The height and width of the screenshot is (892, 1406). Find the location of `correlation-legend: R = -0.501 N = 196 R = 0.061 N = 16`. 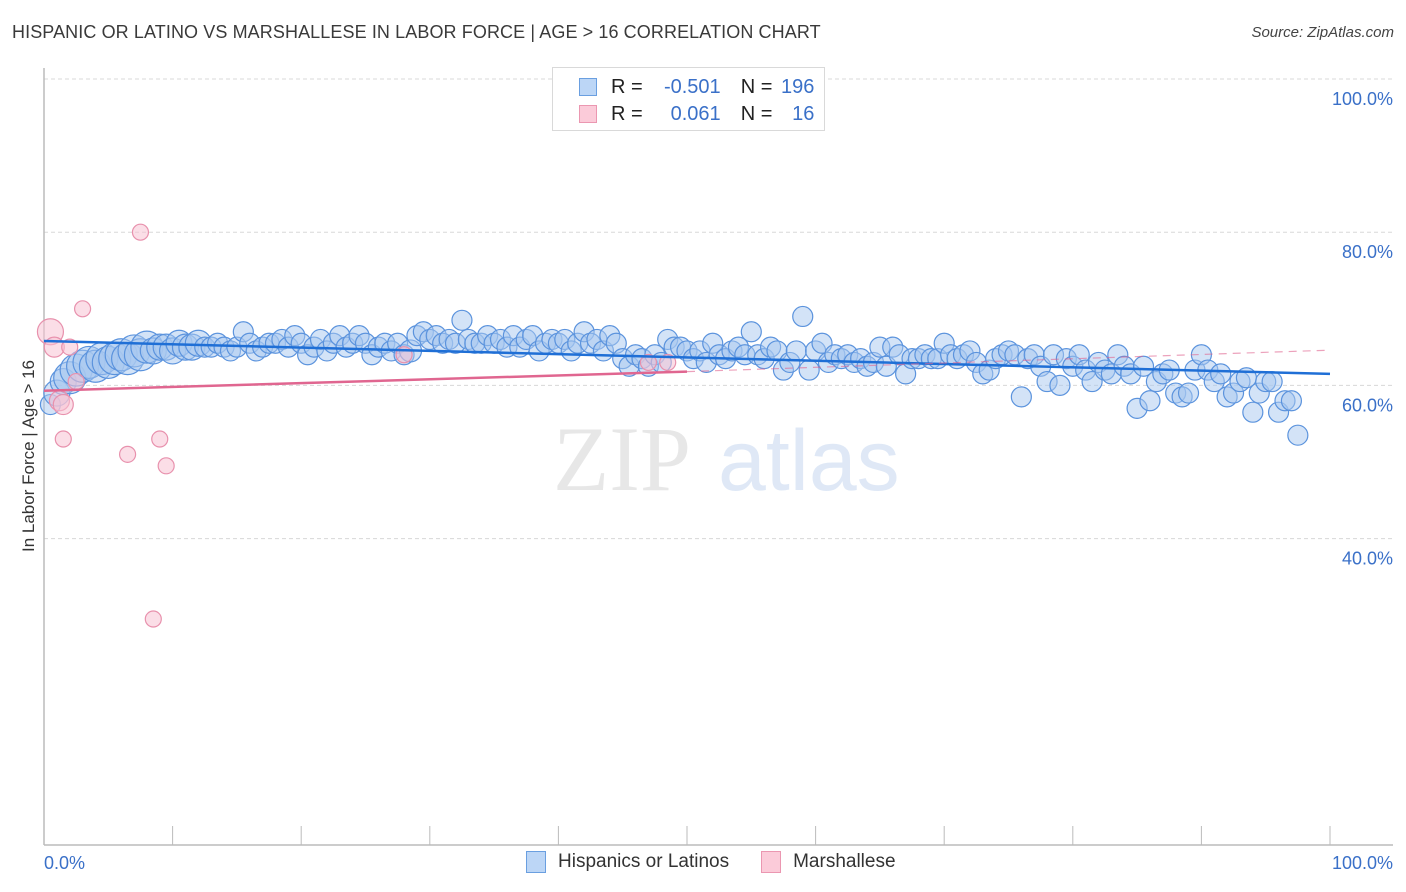

correlation-legend: R = -0.501 N = 196 R = 0.061 N = 16 is located at coordinates (688, 99).